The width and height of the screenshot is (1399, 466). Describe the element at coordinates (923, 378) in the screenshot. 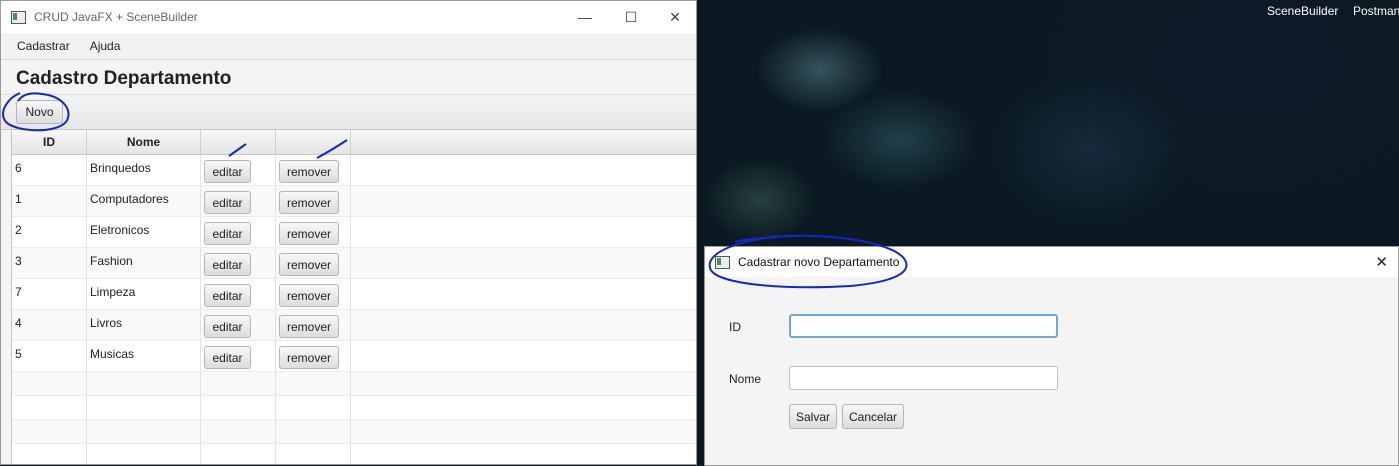

I see `nome-field` at that location.